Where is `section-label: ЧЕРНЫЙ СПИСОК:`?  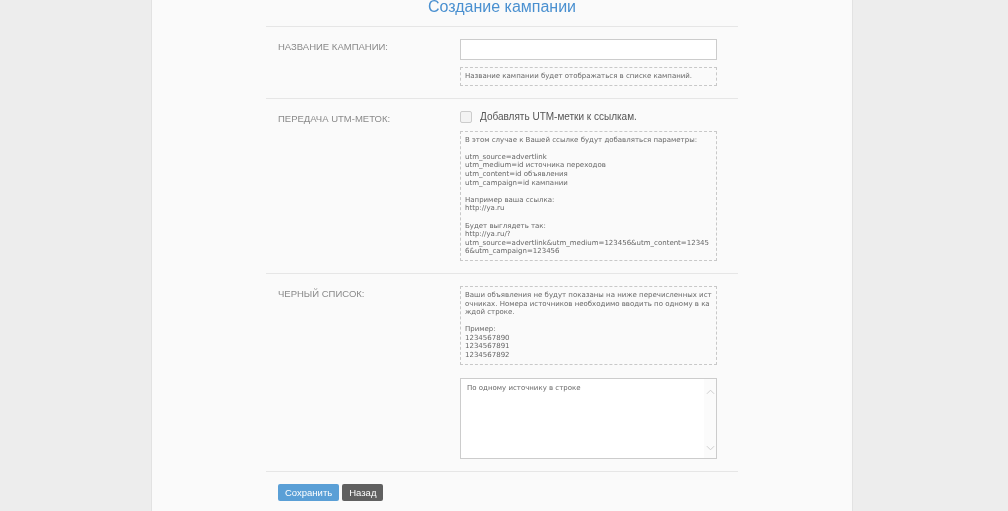 section-label: ЧЕРНЫЙ СПИСОК: is located at coordinates (322, 293).